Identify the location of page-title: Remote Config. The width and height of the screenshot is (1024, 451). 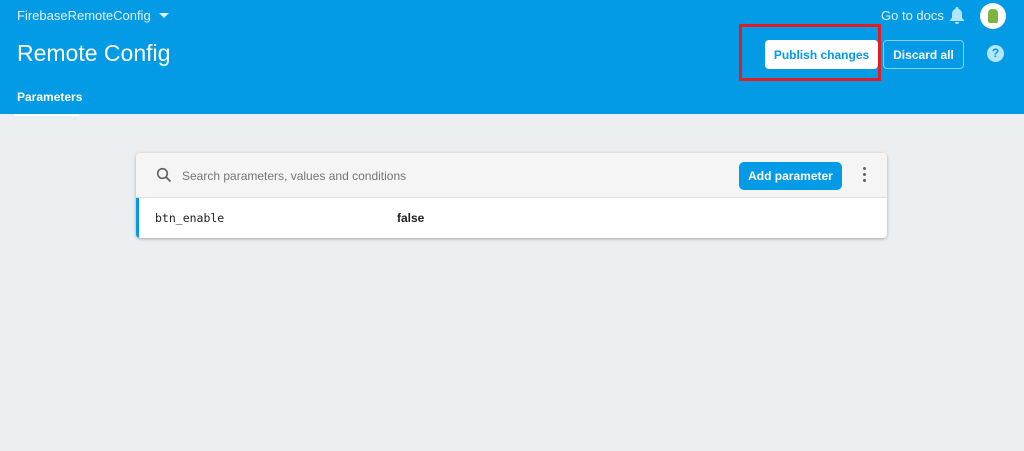
(94, 53).